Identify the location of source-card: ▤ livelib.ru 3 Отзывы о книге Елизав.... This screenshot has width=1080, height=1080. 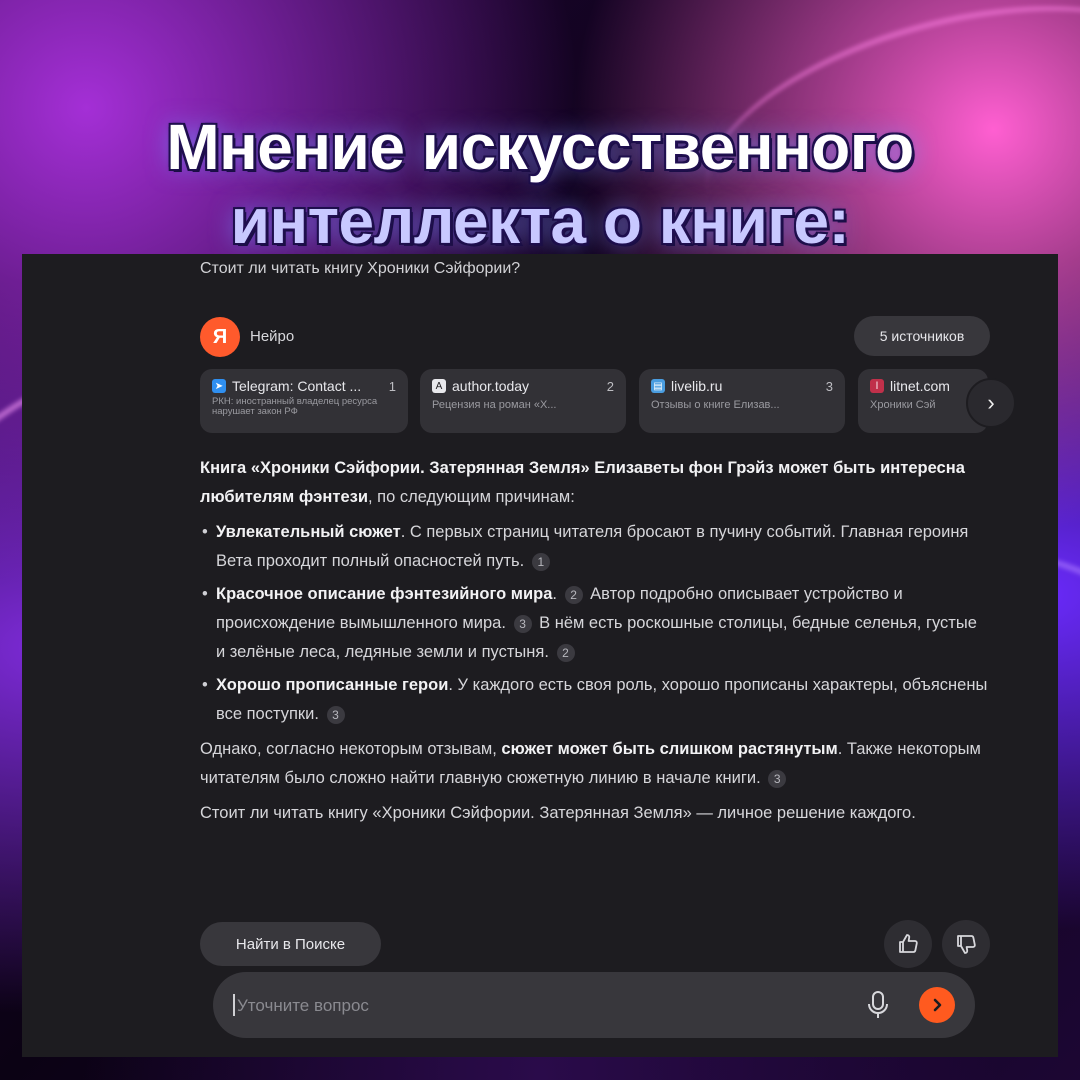
(742, 401).